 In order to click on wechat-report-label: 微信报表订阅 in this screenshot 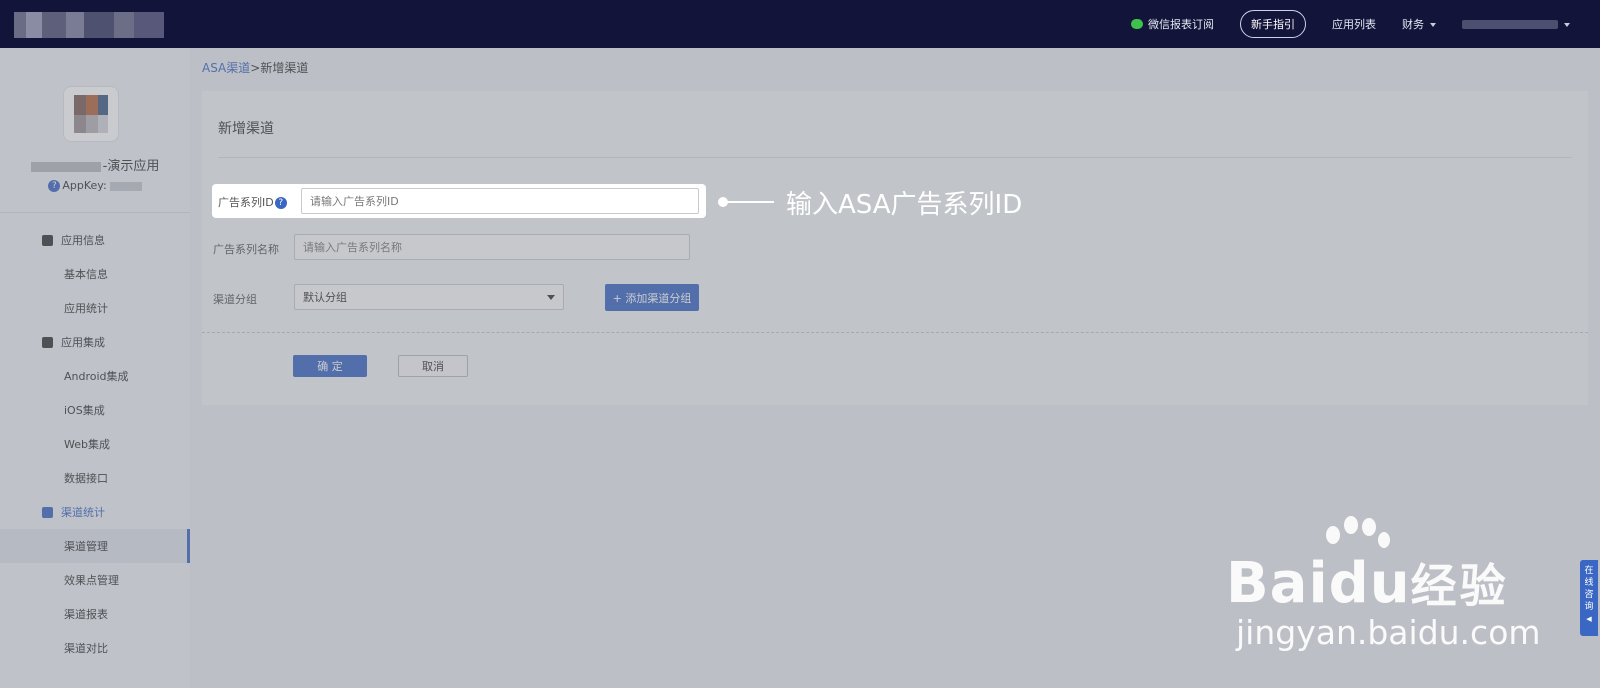, I will do `click(1181, 24)`.